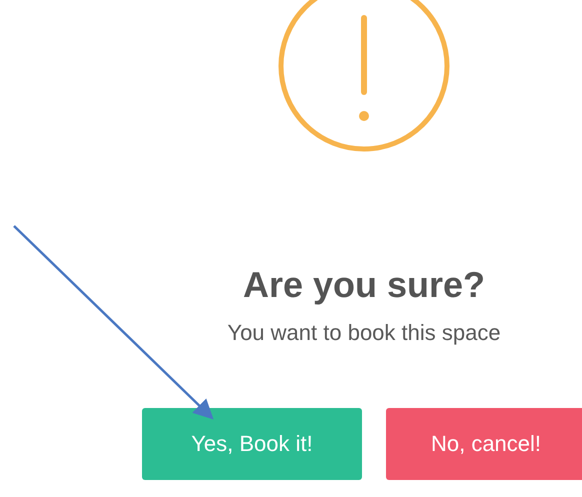 The image size is (582, 497). What do you see at coordinates (364, 285) in the screenshot?
I see `dialog-title: Are you sure?` at bounding box center [364, 285].